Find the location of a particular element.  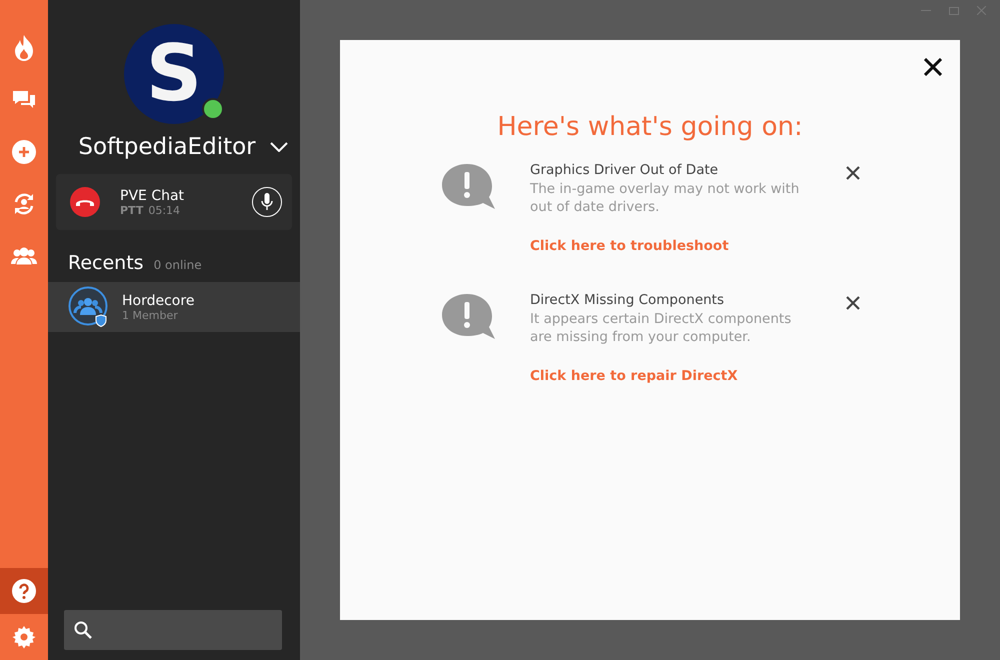

recent-item: Hordecore 1 Member is located at coordinates (174, 307).